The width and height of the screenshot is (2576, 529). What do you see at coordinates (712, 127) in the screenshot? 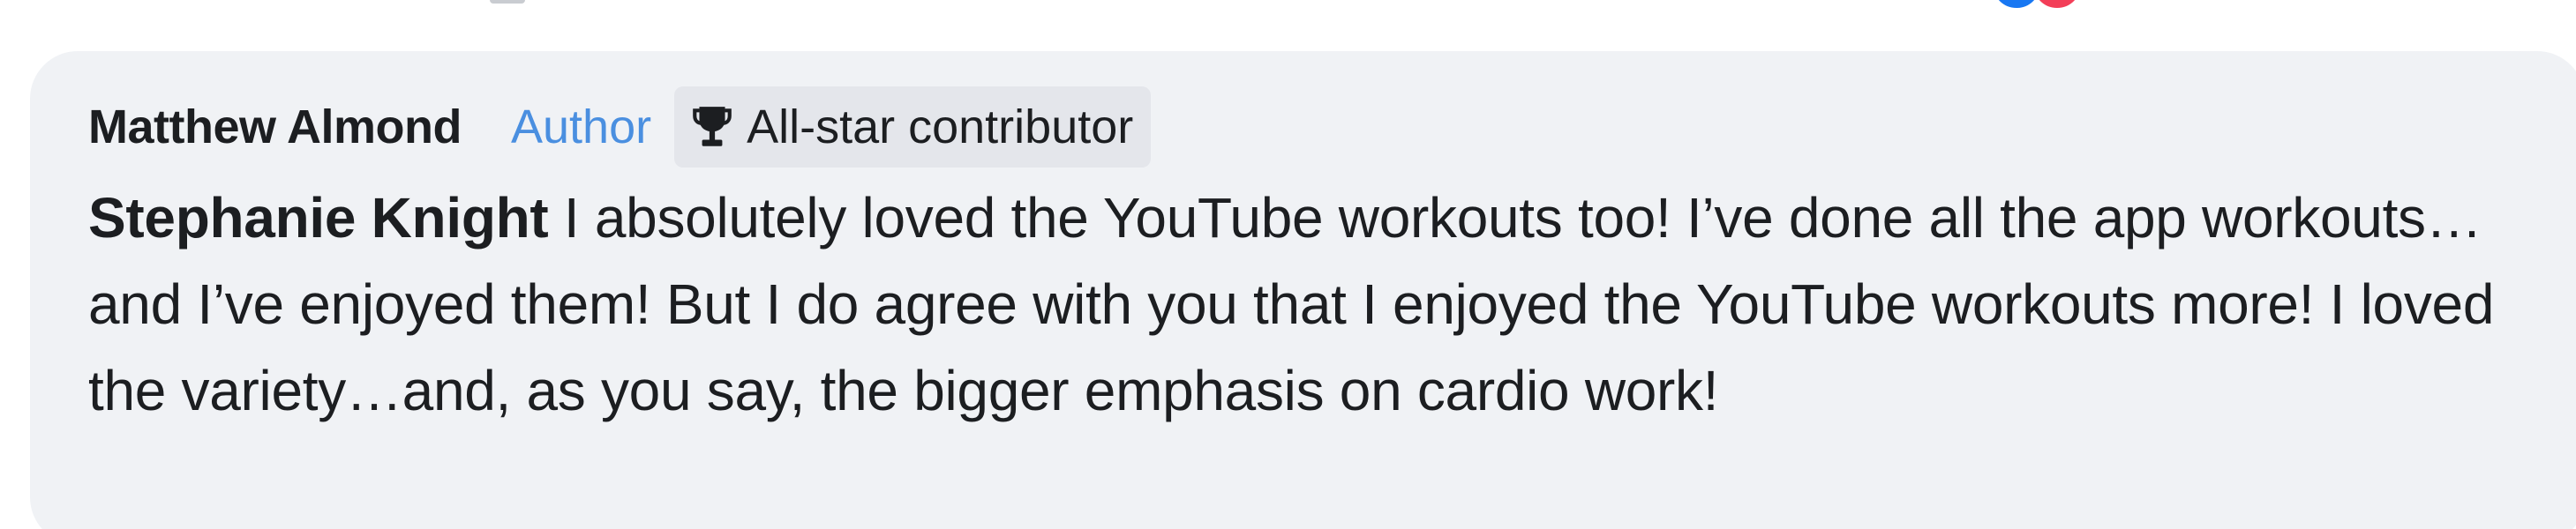
I see `trophy-icon` at bounding box center [712, 127].